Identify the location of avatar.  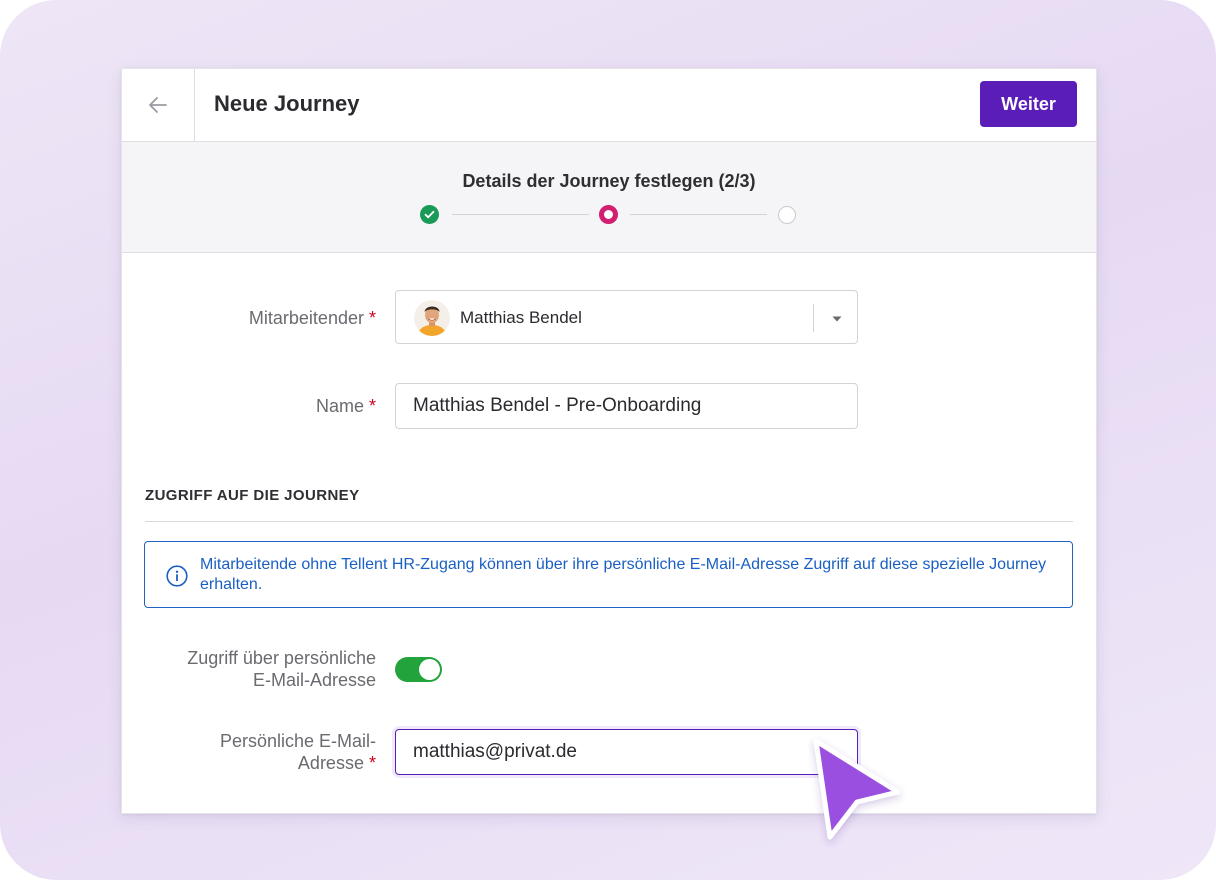
(432, 318).